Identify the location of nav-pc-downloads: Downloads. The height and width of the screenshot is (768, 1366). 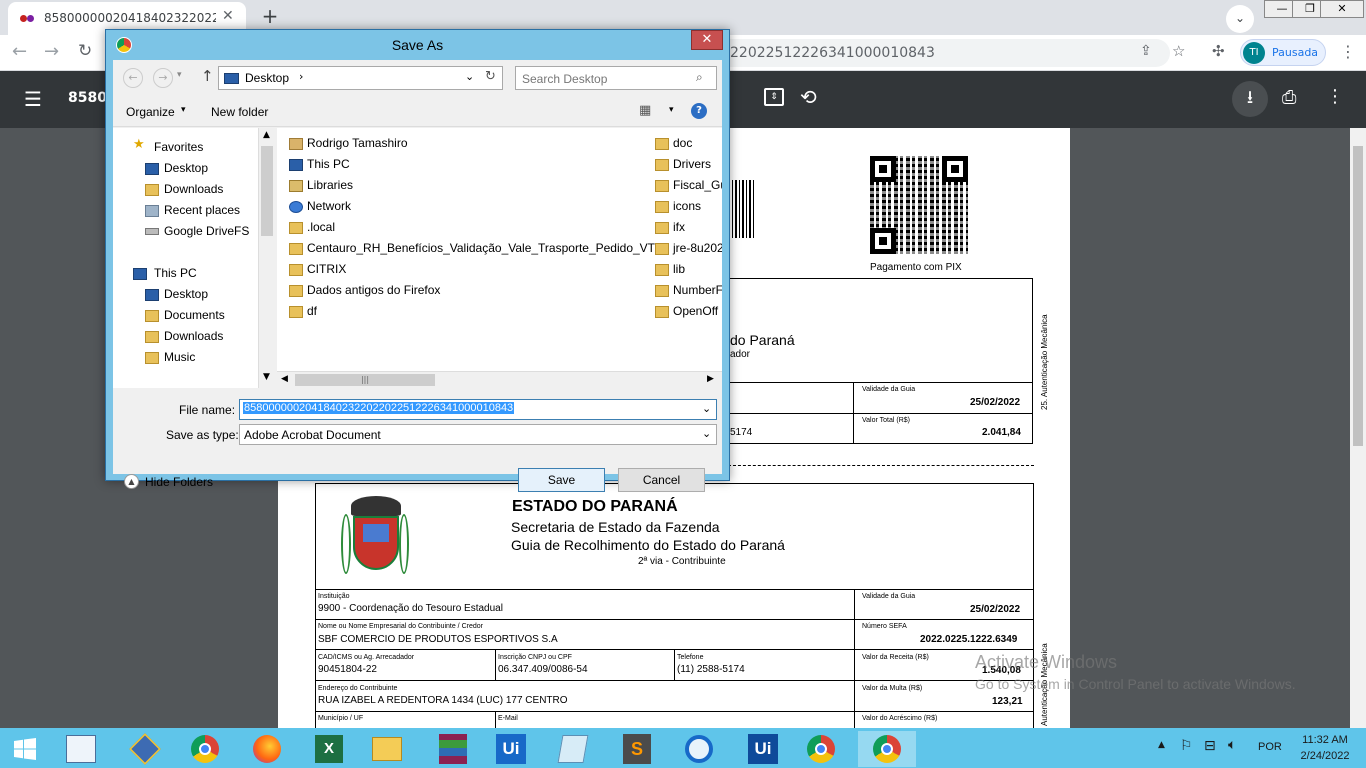
(193, 336).